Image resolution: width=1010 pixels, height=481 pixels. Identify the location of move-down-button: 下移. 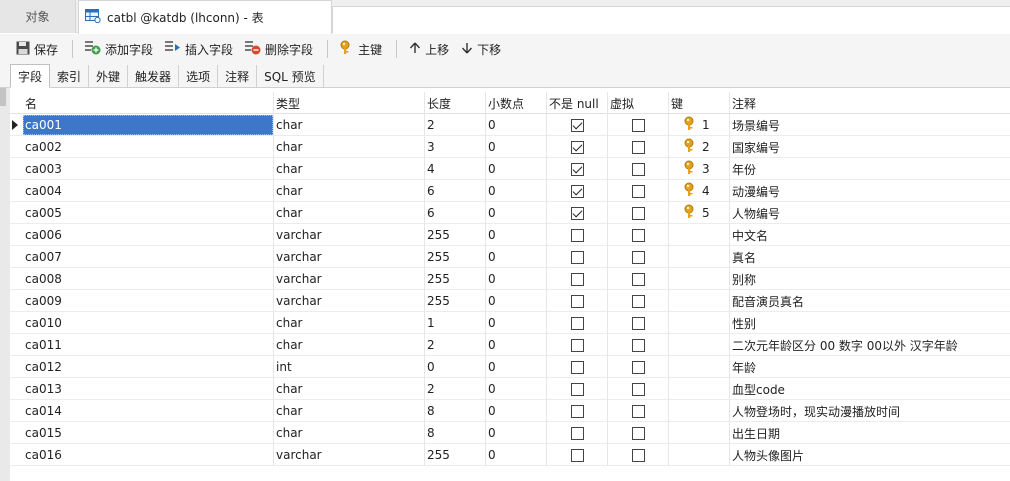
(481, 49).